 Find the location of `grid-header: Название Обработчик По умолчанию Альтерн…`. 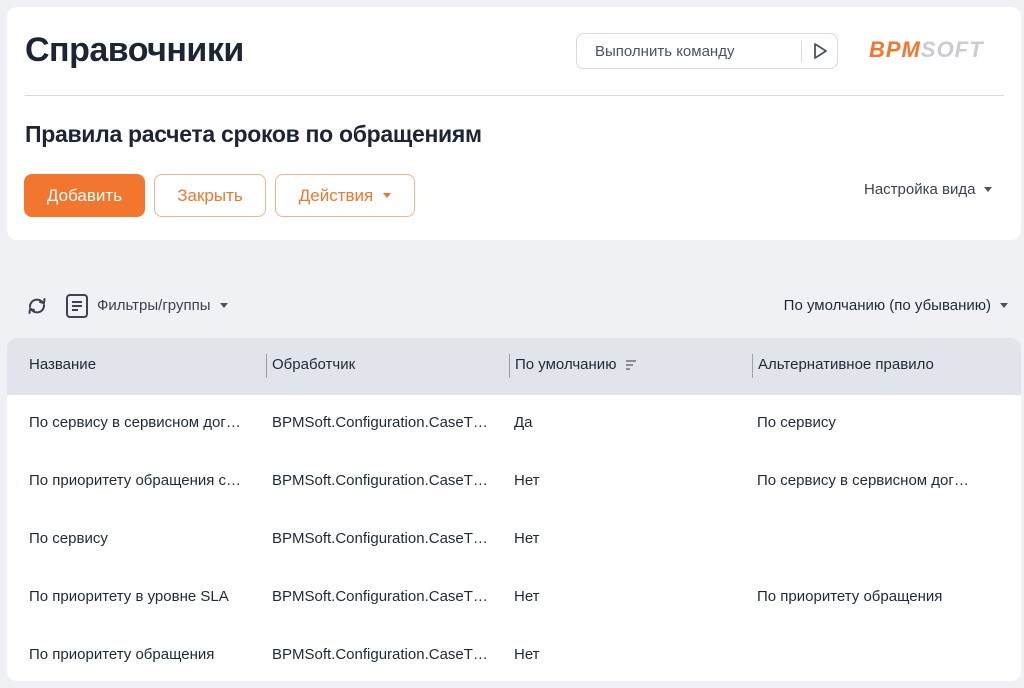

grid-header: Название Обработчик По умолчанию Альтерн… is located at coordinates (514, 366).